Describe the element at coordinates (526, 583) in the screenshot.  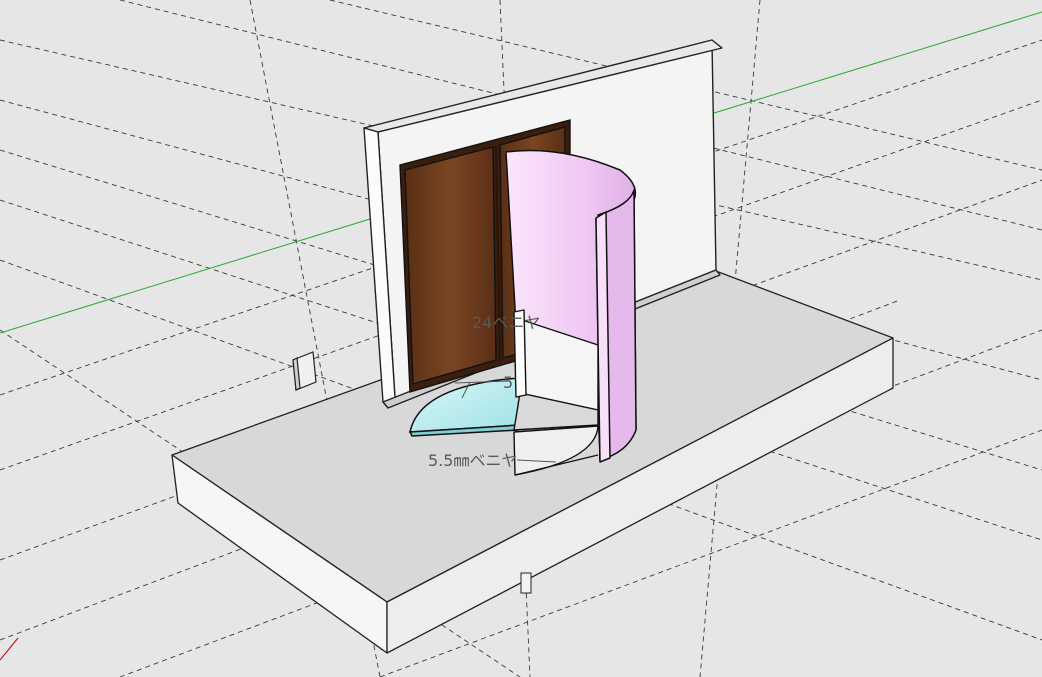
I see `support-post` at that location.